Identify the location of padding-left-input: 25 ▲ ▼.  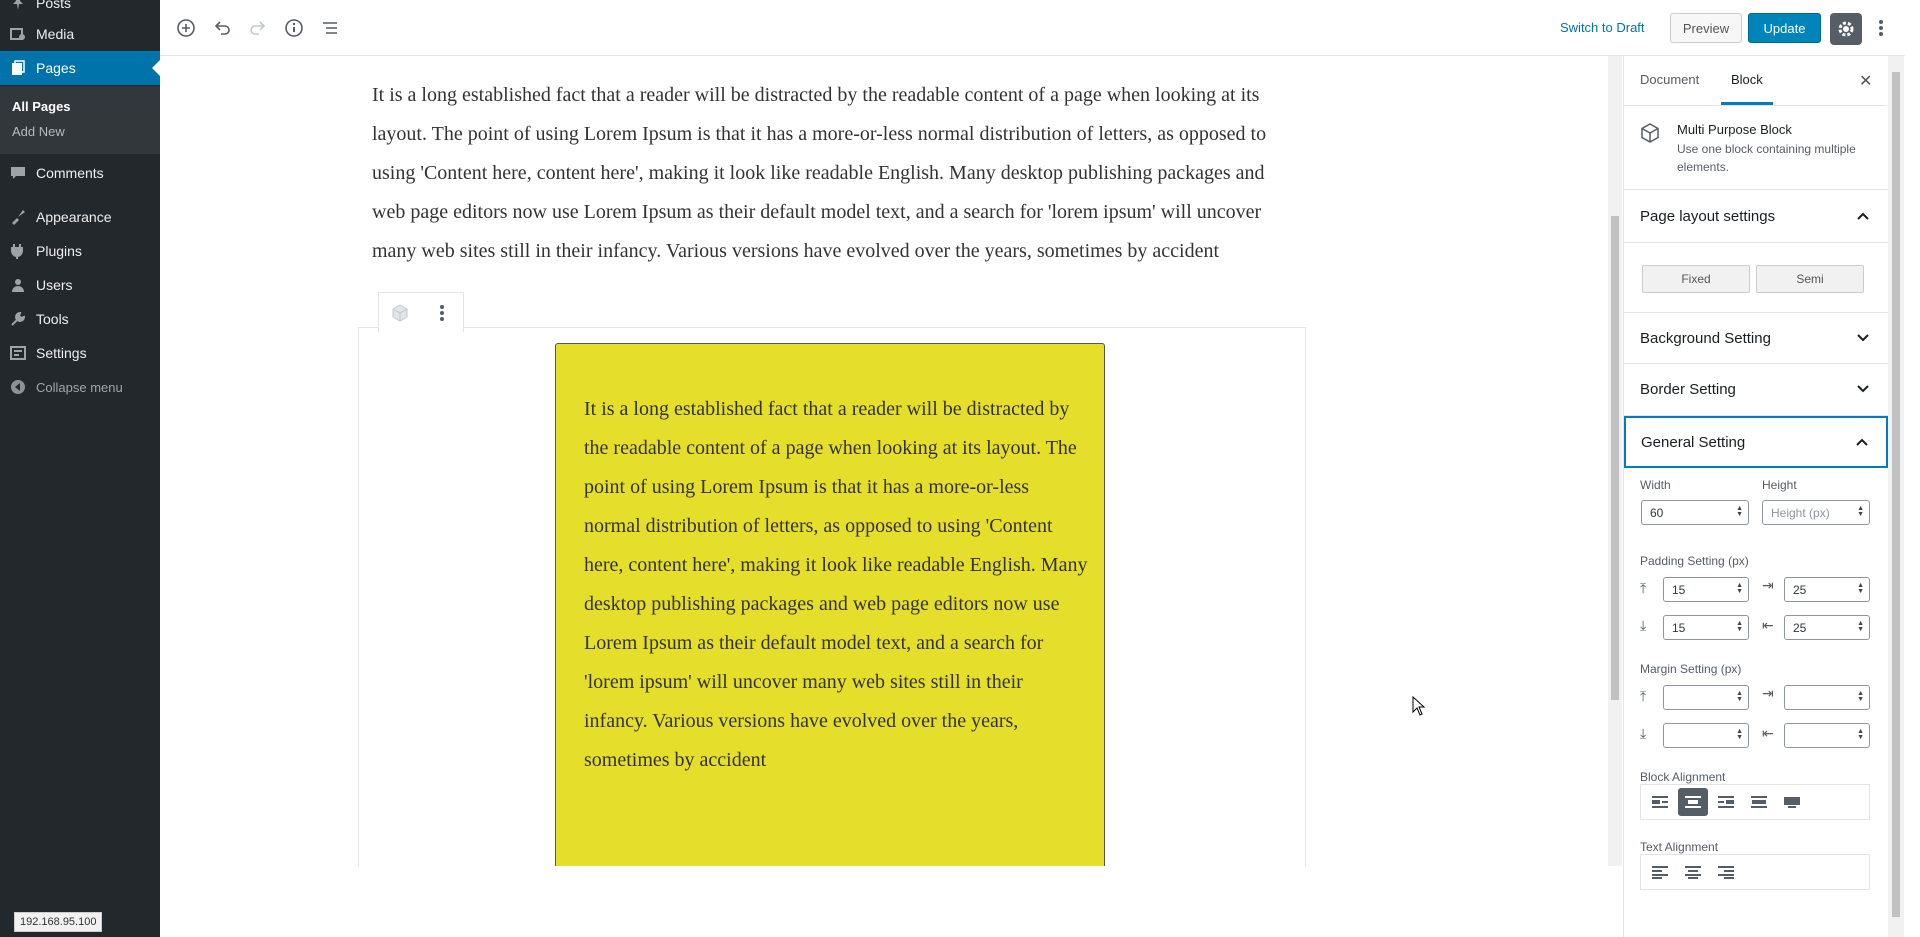
(1827, 627).